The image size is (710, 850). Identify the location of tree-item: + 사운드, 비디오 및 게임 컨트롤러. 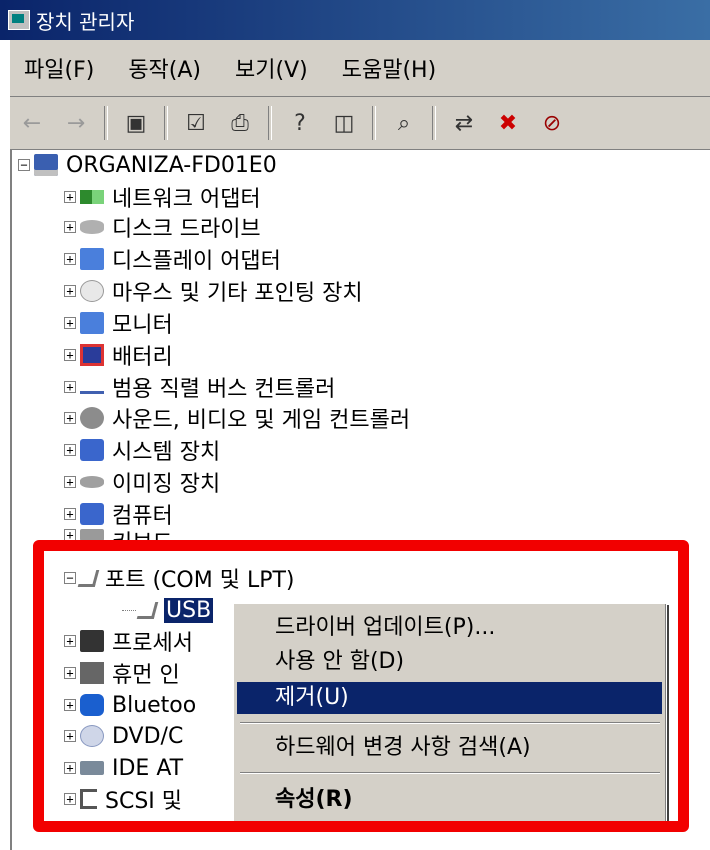
(237, 418).